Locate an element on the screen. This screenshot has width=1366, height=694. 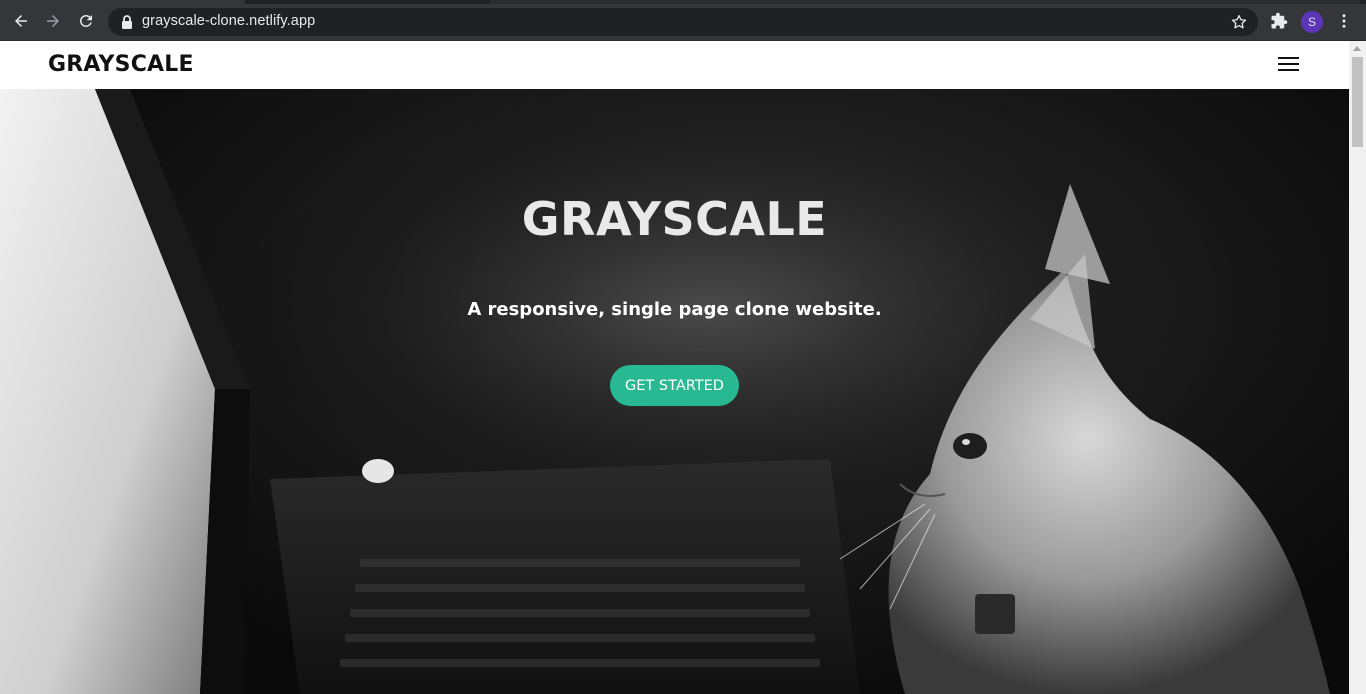
profile-avatar: S is located at coordinates (1312, 22).